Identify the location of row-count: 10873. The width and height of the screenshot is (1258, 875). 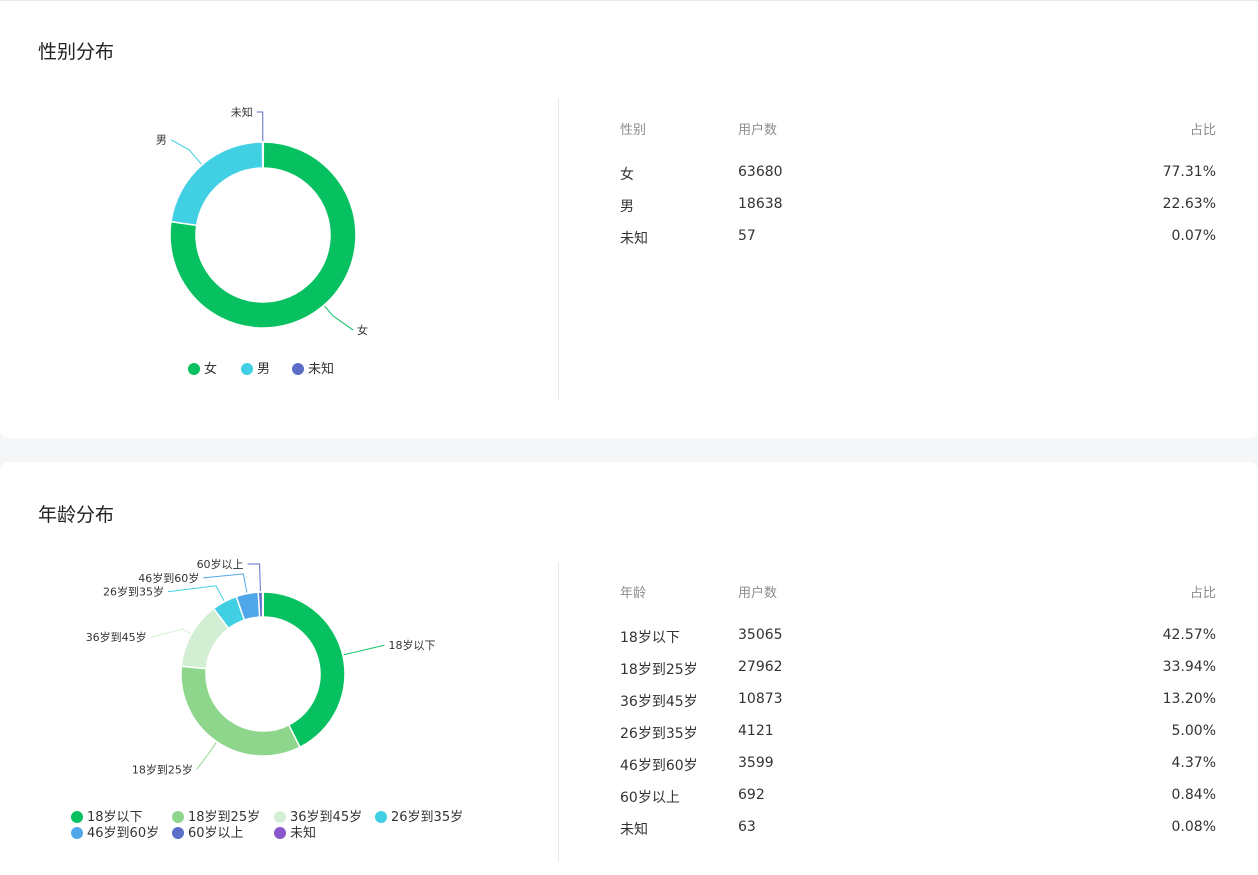
(760, 699).